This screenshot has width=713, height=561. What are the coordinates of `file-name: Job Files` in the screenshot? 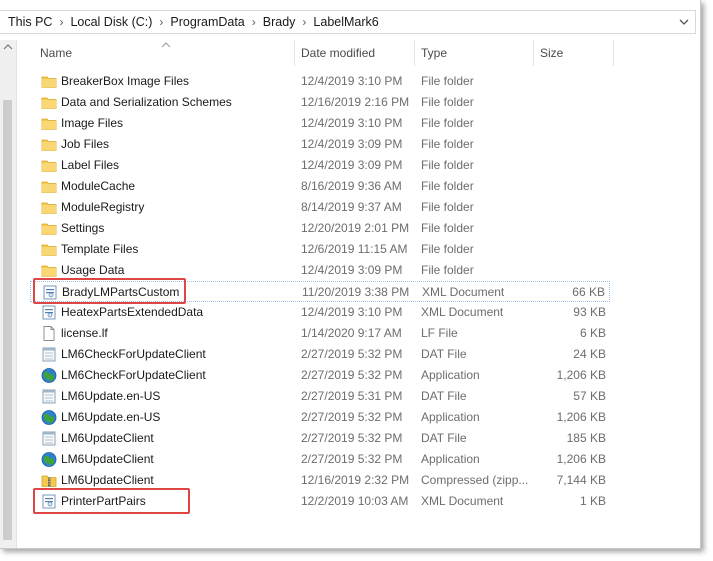 It's located at (85, 144).